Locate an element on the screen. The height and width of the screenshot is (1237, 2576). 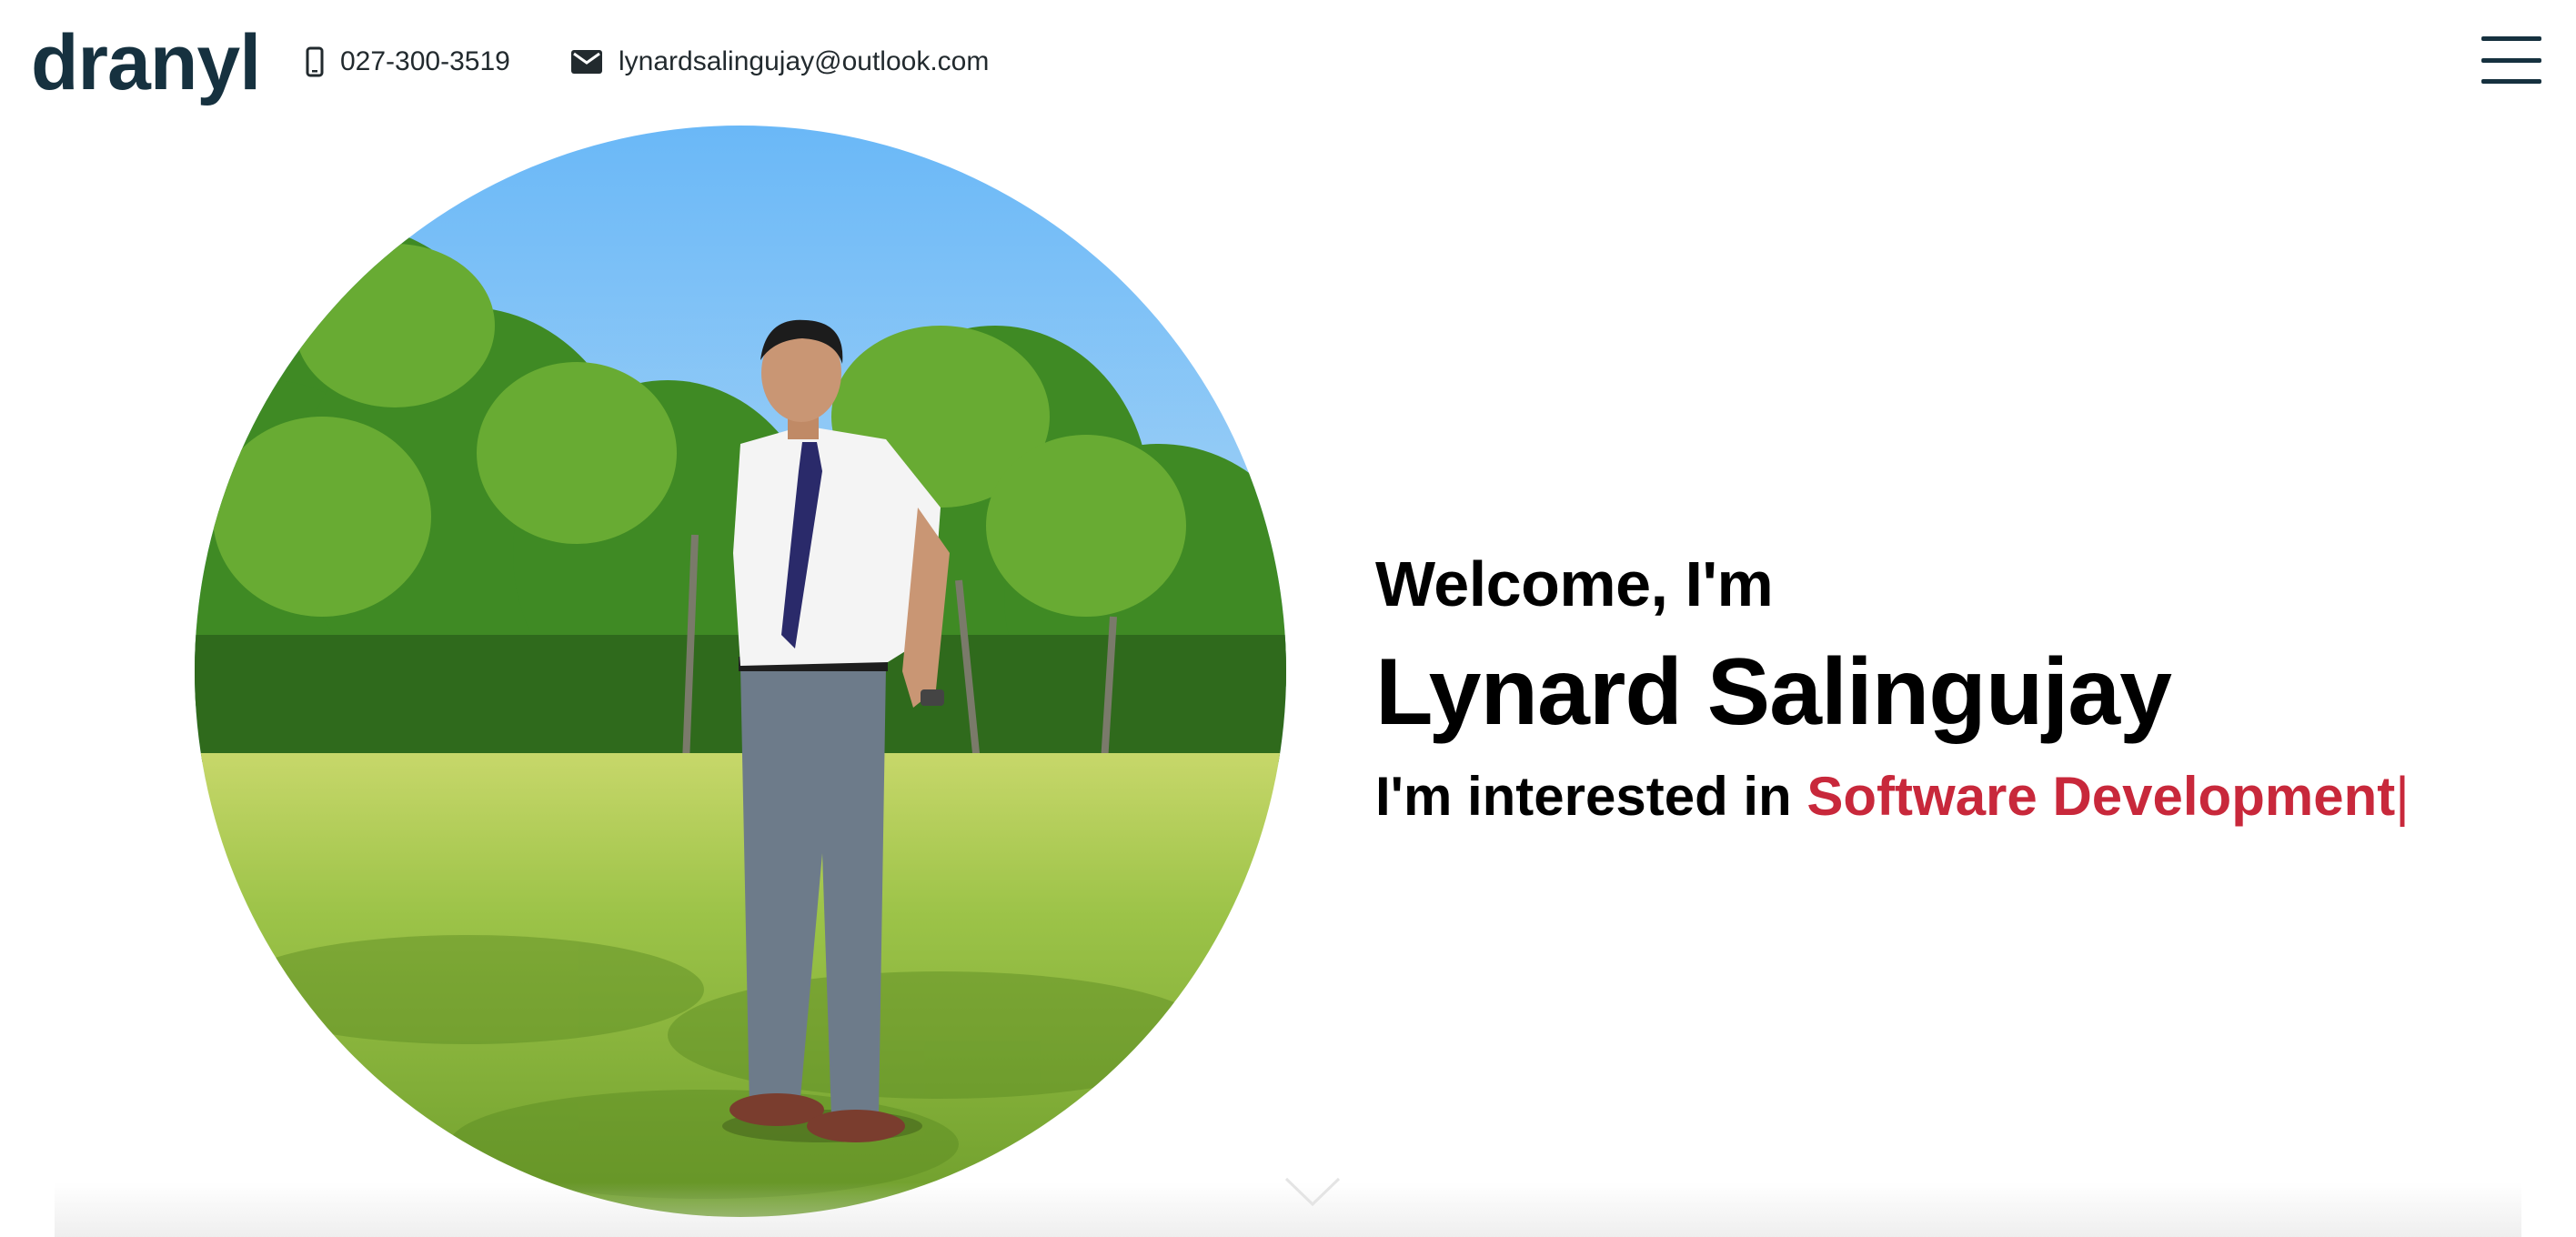
interest-line: I'm interested in Software Development| is located at coordinates (1921, 796).